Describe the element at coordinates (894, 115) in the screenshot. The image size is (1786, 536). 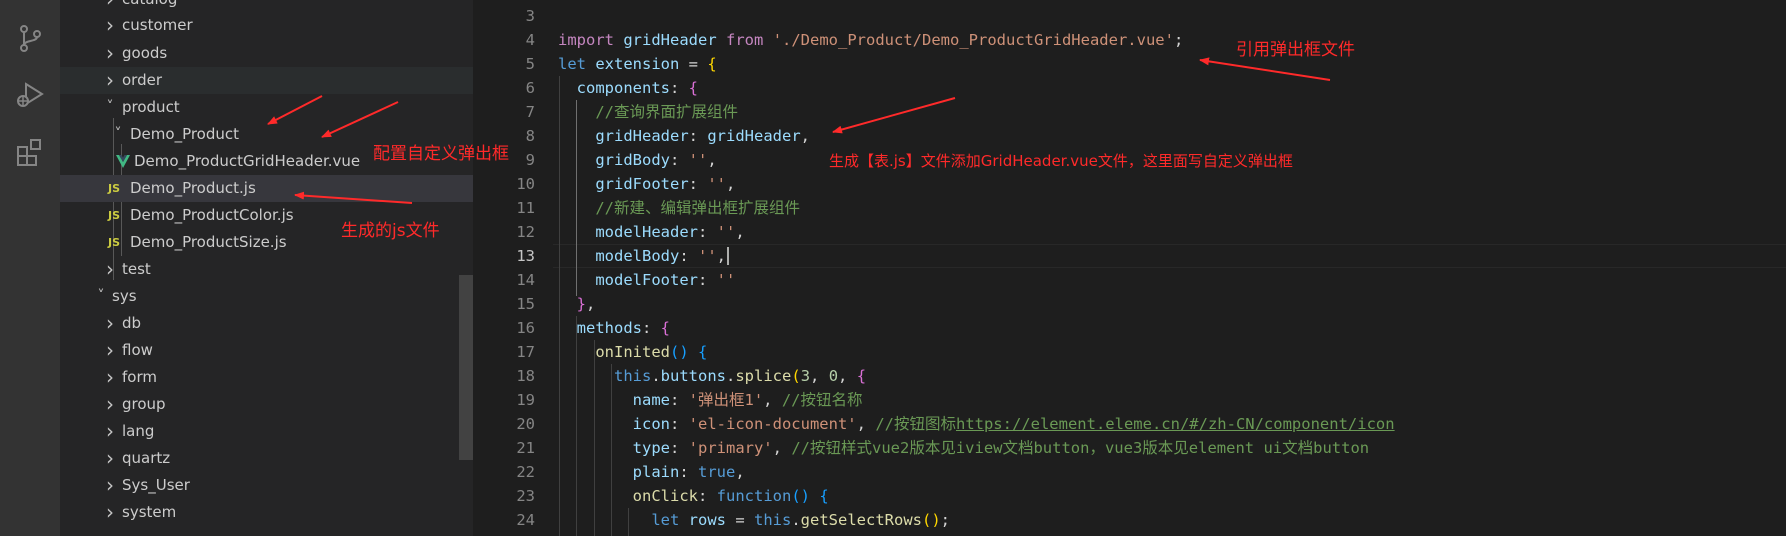
I see `arrow-gridheader` at that location.